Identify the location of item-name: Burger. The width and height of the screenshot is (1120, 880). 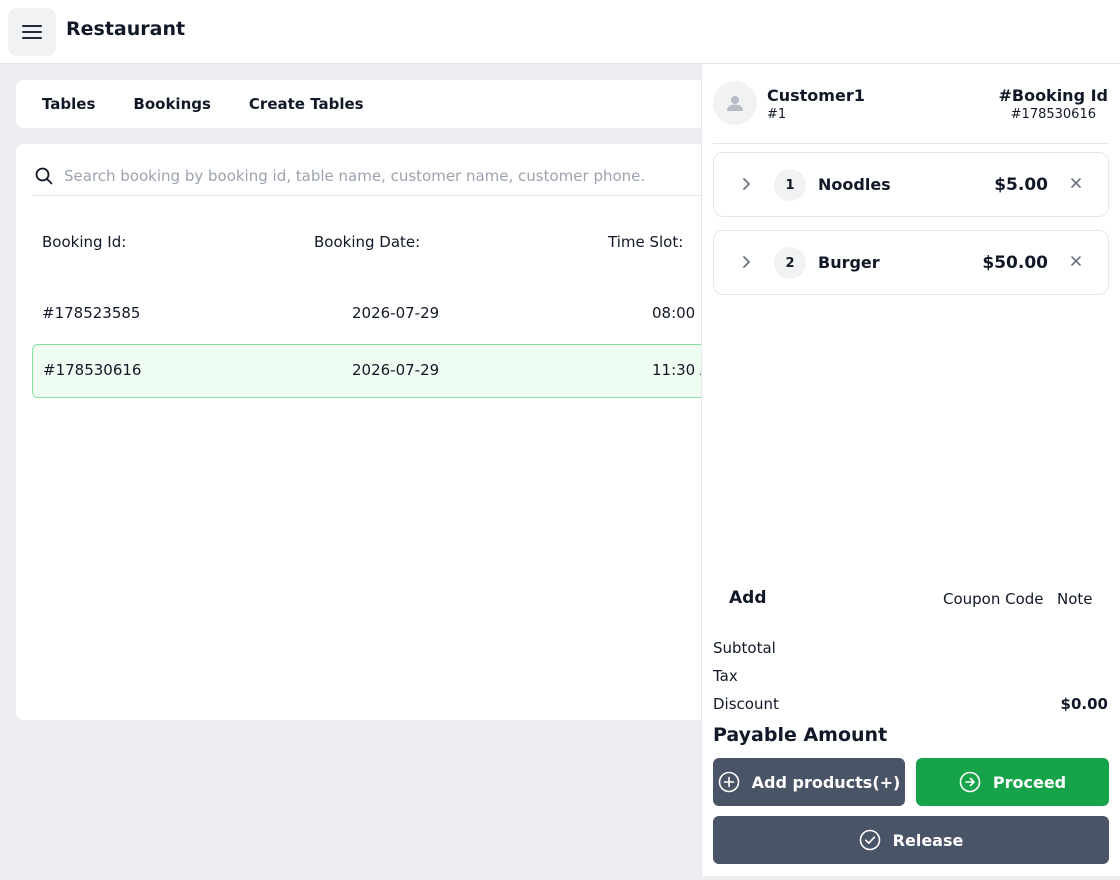
(849, 262).